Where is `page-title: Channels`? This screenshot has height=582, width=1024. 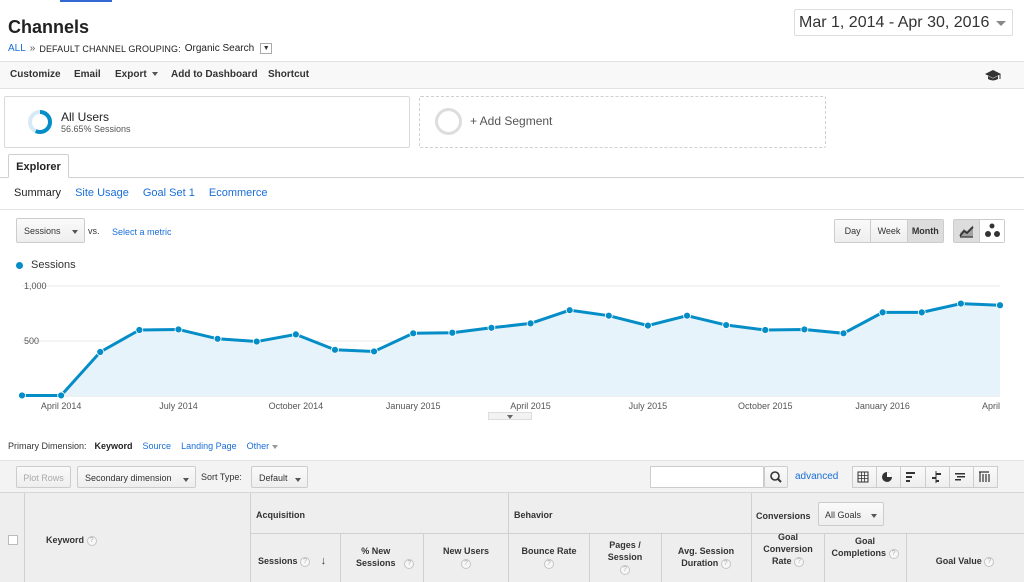
page-title: Channels is located at coordinates (49, 27).